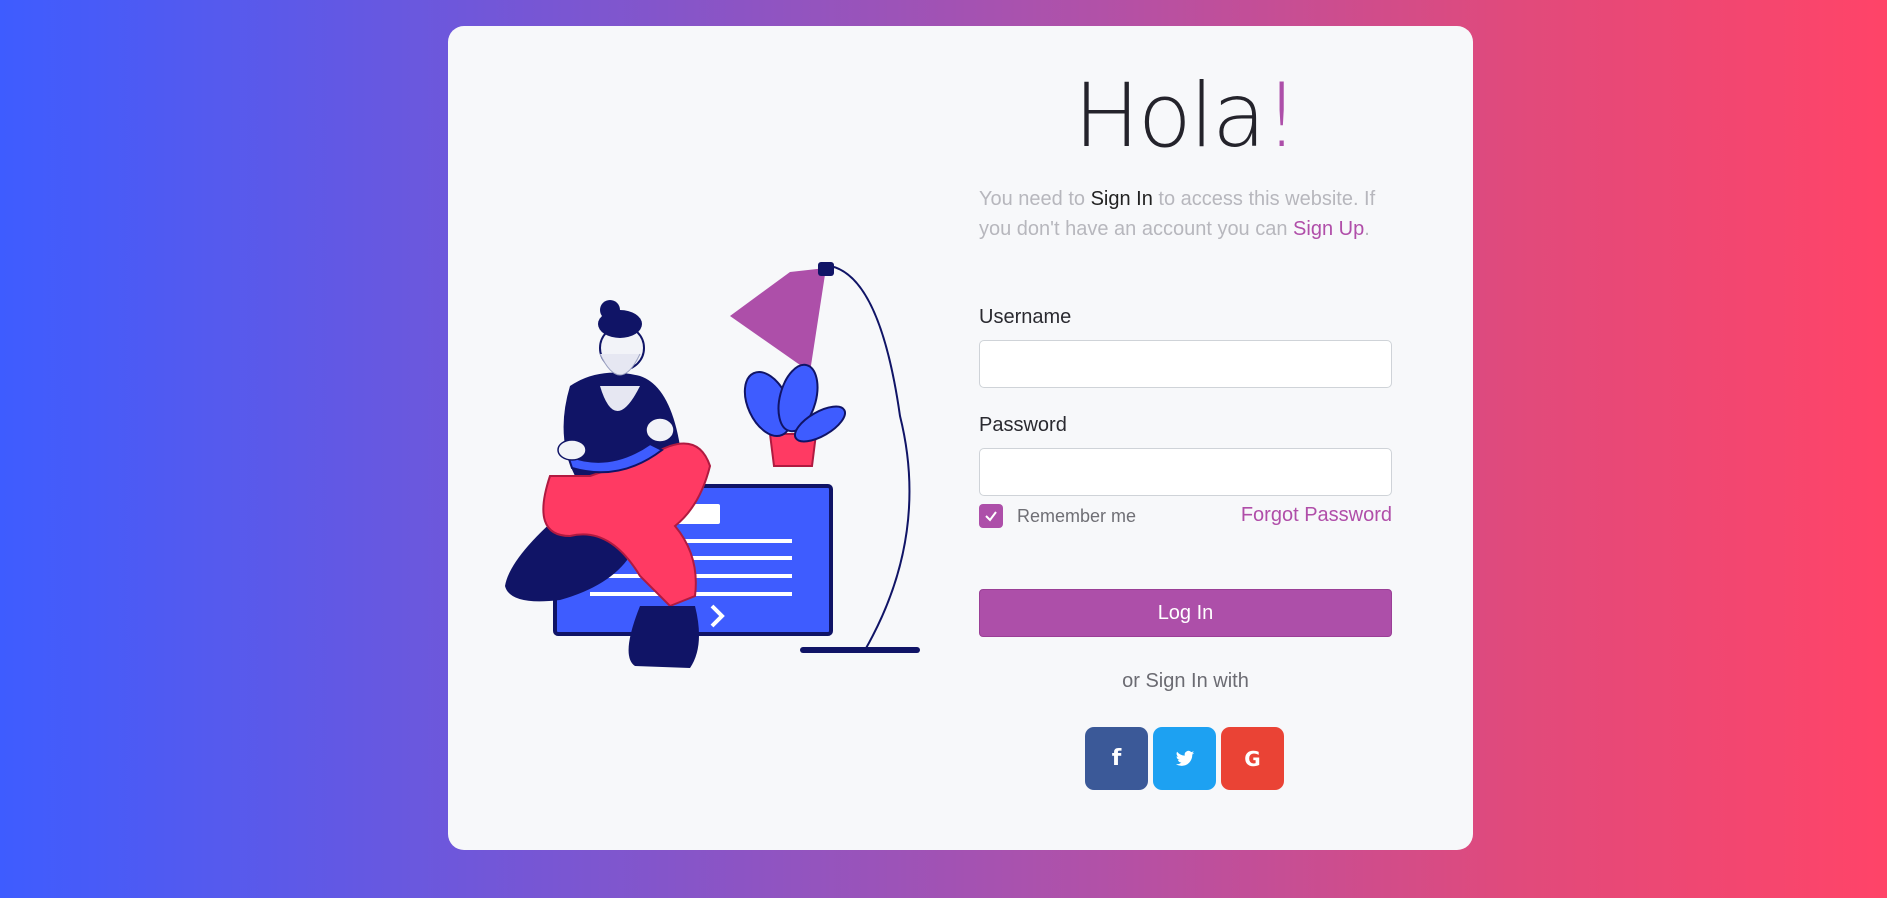 Image resolution: width=1887 pixels, height=898 pixels. Describe the element at coordinates (1316, 515) in the screenshot. I see `forgot-password-link: Forgot Password` at that location.